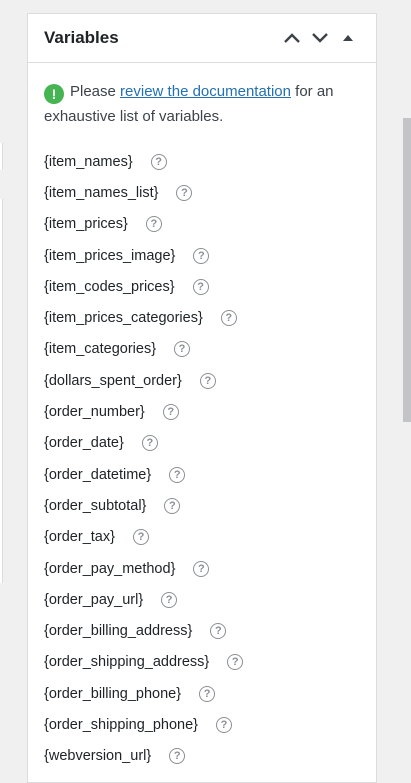 This screenshot has height=783, width=411. What do you see at coordinates (79, 537) in the screenshot?
I see `variable-name: {order_tax}` at bounding box center [79, 537].